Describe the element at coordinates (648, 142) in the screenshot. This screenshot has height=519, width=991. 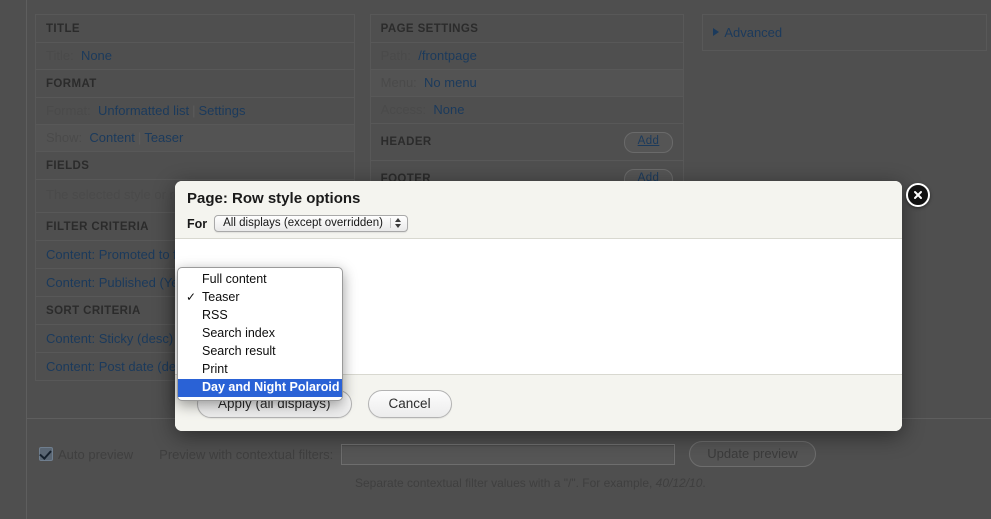
I see `add-header-button: Add` at that location.